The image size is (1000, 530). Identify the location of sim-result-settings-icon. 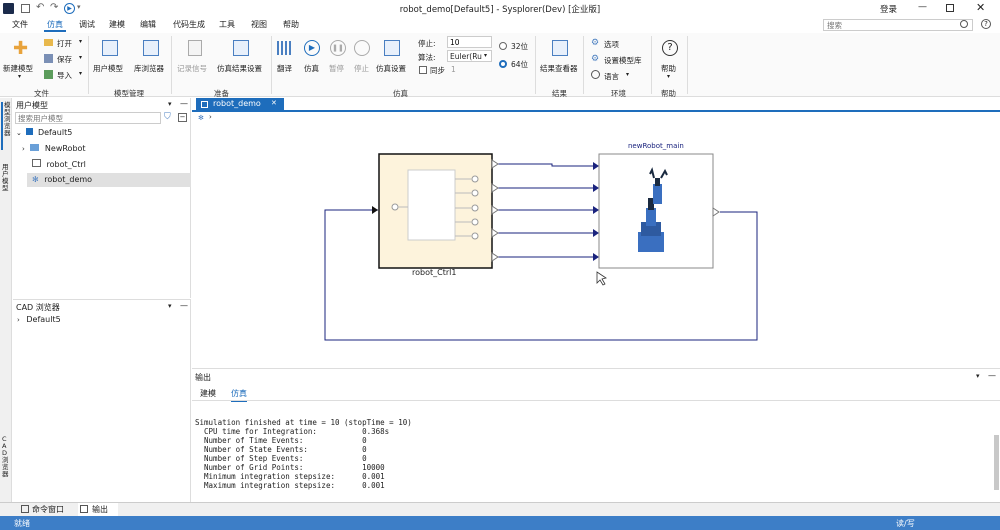
(241, 48).